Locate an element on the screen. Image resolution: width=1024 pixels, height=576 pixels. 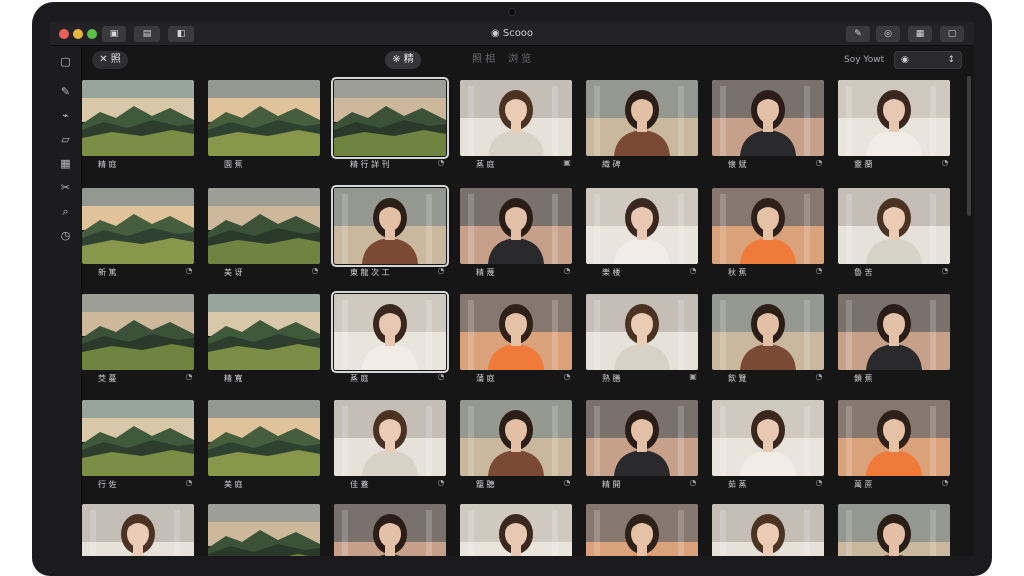
photo-cell: 精 寬 is located at coordinates (265, 341).